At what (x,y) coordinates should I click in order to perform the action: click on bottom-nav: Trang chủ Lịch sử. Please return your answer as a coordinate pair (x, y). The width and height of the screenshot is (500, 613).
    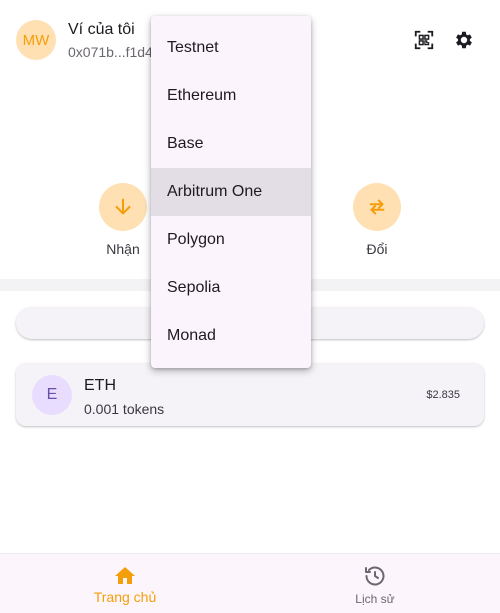
    Looking at the image, I should click on (250, 583).